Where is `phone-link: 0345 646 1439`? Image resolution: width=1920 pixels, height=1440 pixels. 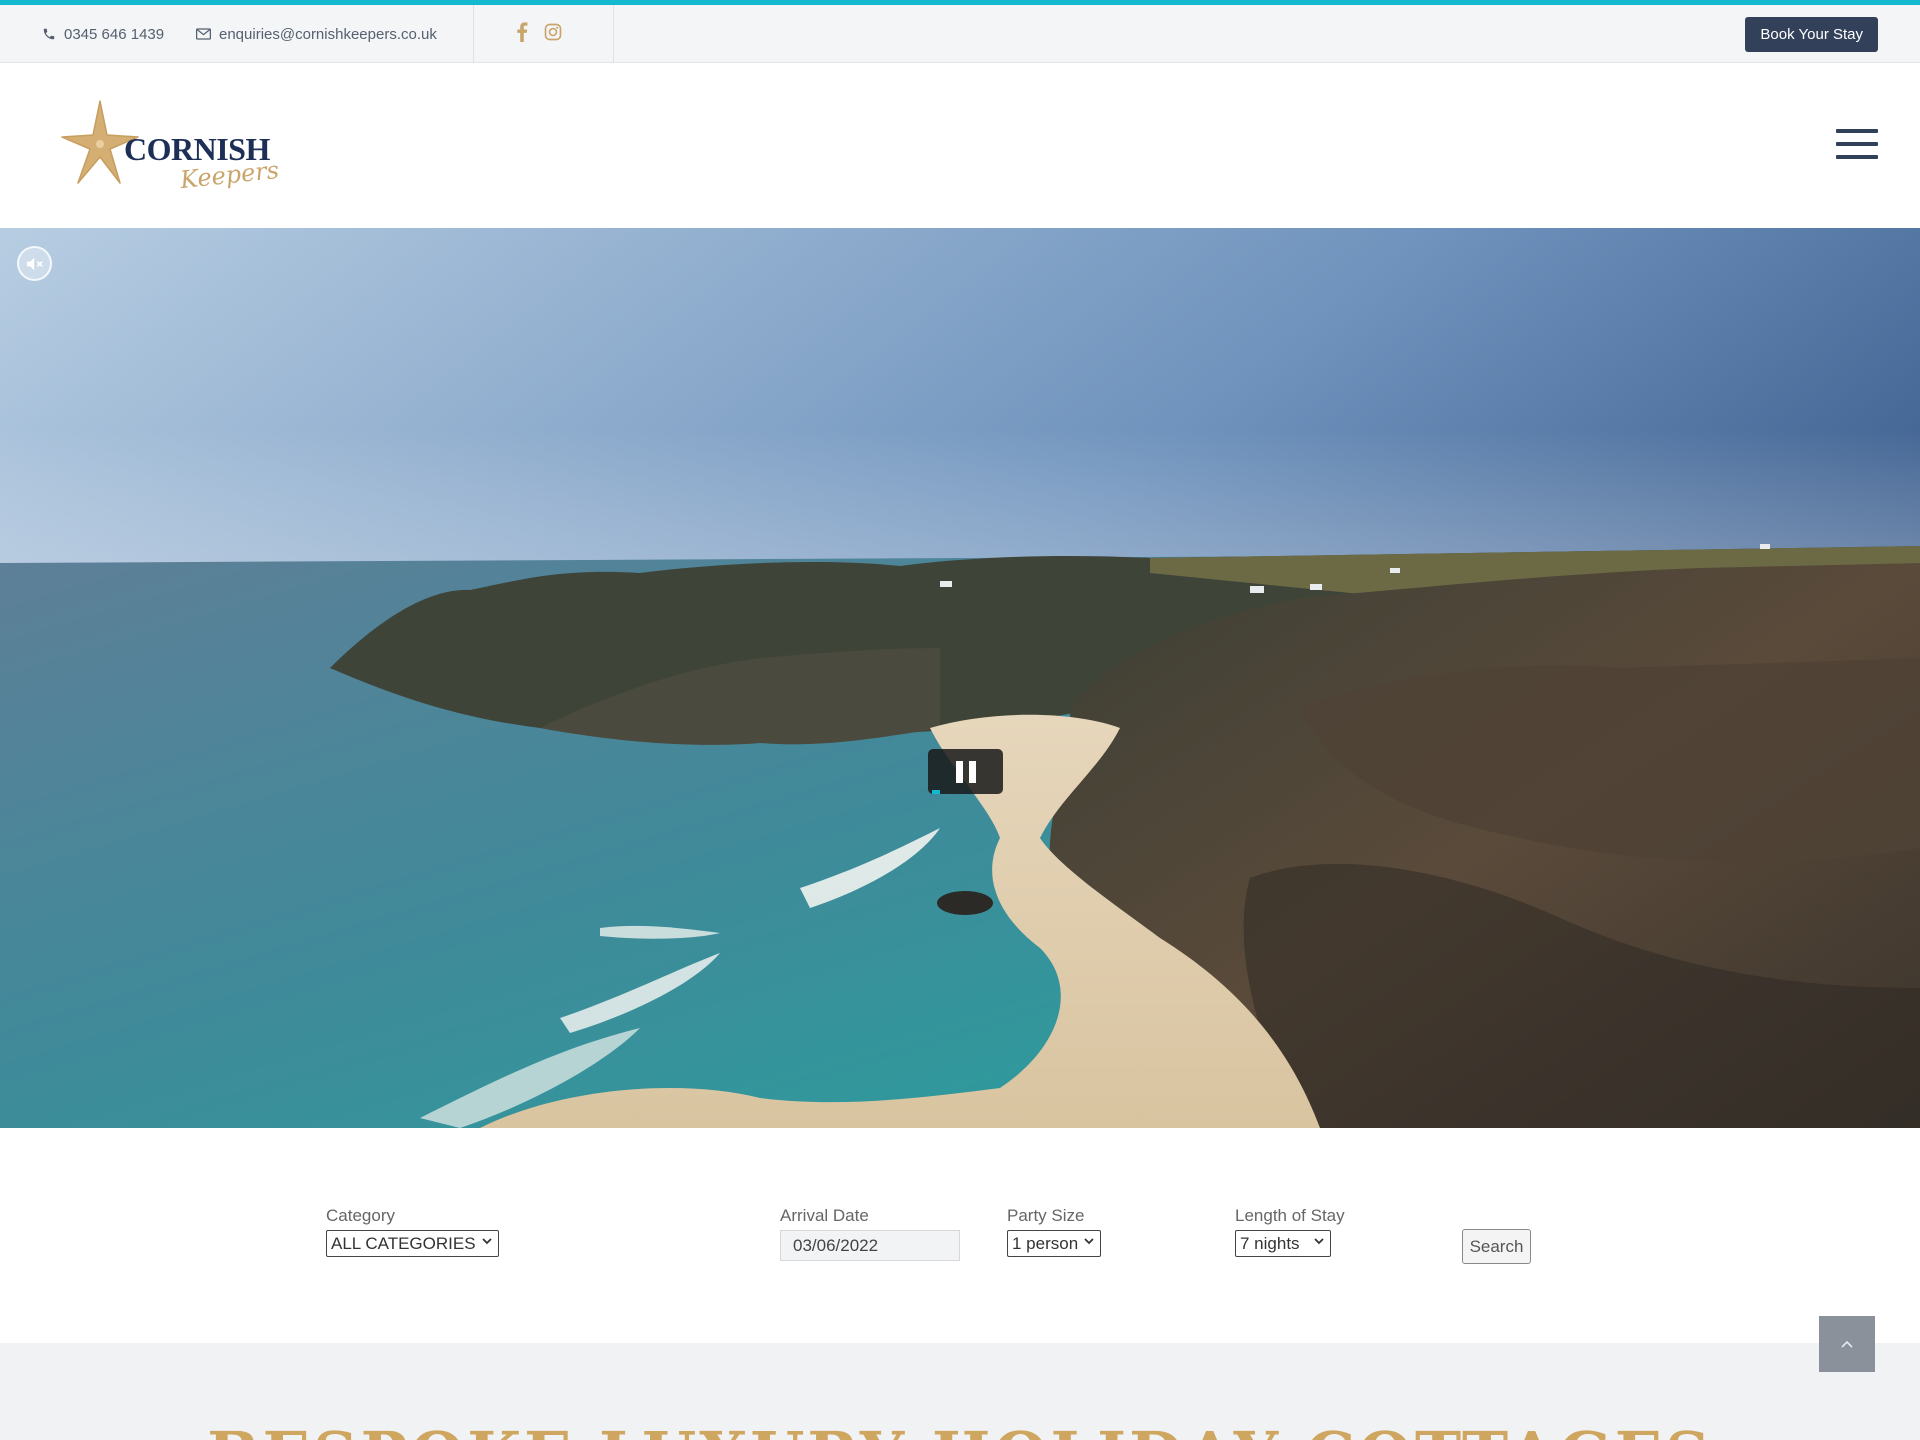 phone-link: 0345 646 1439 is located at coordinates (103, 34).